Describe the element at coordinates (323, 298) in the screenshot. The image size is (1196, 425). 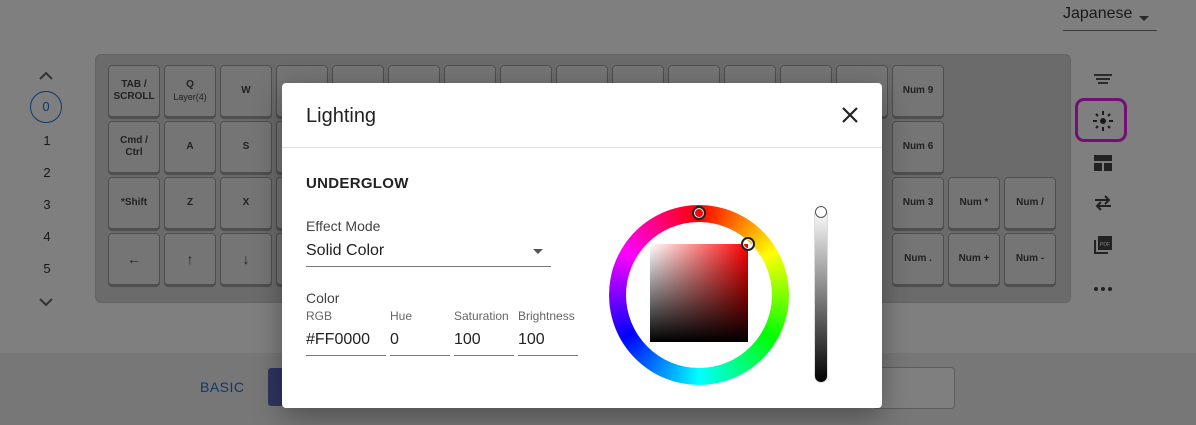
I see `color-label: Color` at that location.